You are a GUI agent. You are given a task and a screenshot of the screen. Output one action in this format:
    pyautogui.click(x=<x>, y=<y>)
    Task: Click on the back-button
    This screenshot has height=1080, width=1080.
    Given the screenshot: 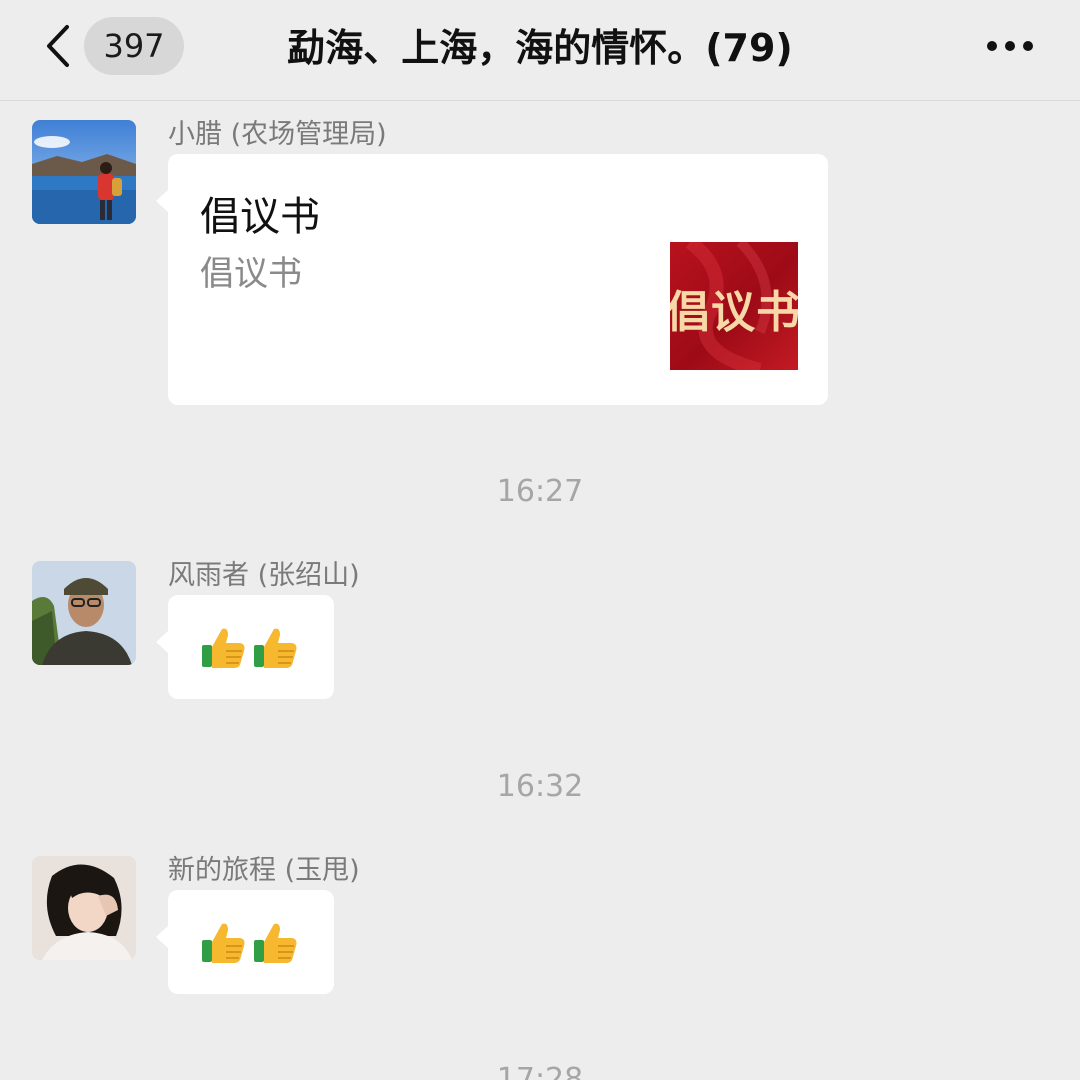 What is the action you would take?
    pyautogui.click(x=58, y=46)
    